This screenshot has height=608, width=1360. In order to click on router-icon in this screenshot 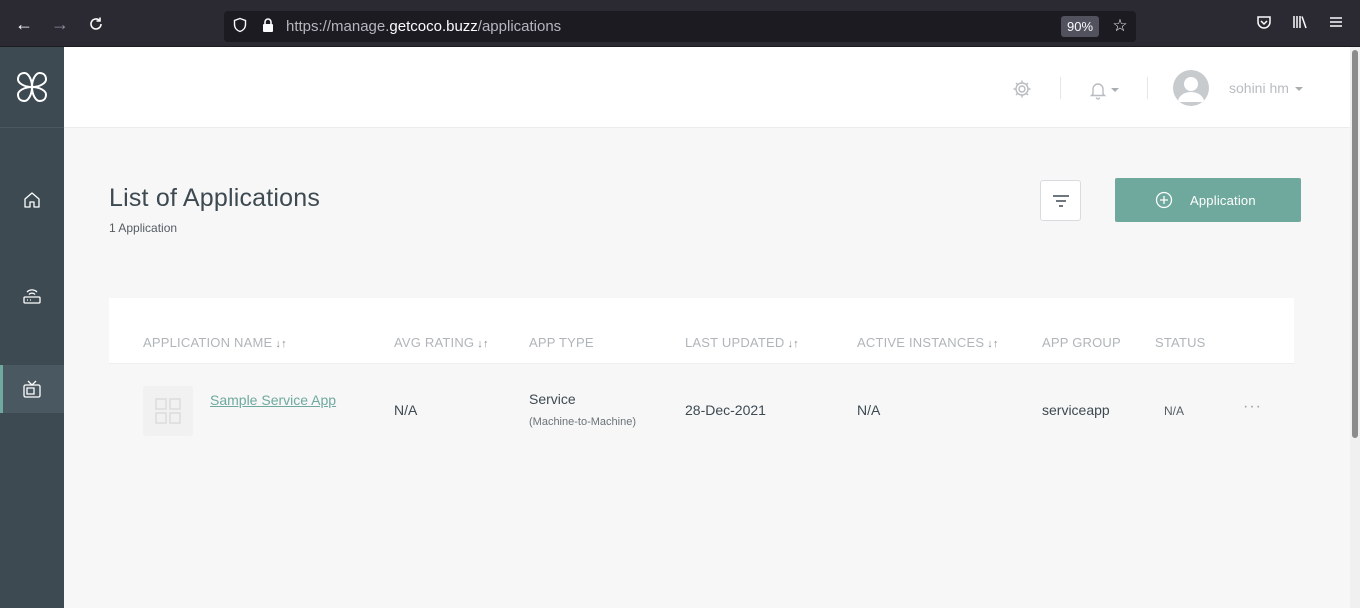, I will do `click(32, 296)`.